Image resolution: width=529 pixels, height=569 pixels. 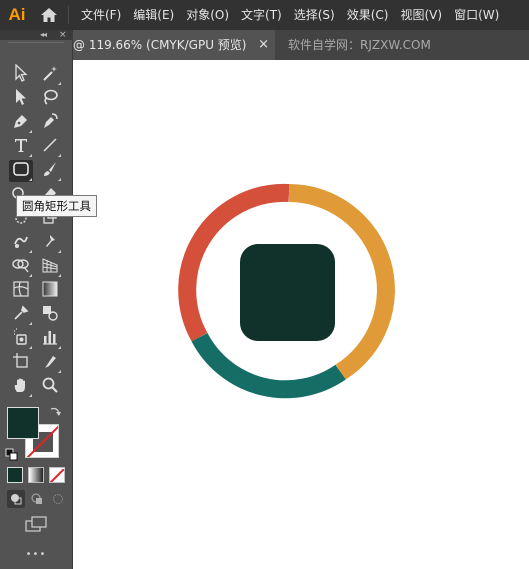 I want to click on menu-select: 选择(S), so click(x=314, y=15).